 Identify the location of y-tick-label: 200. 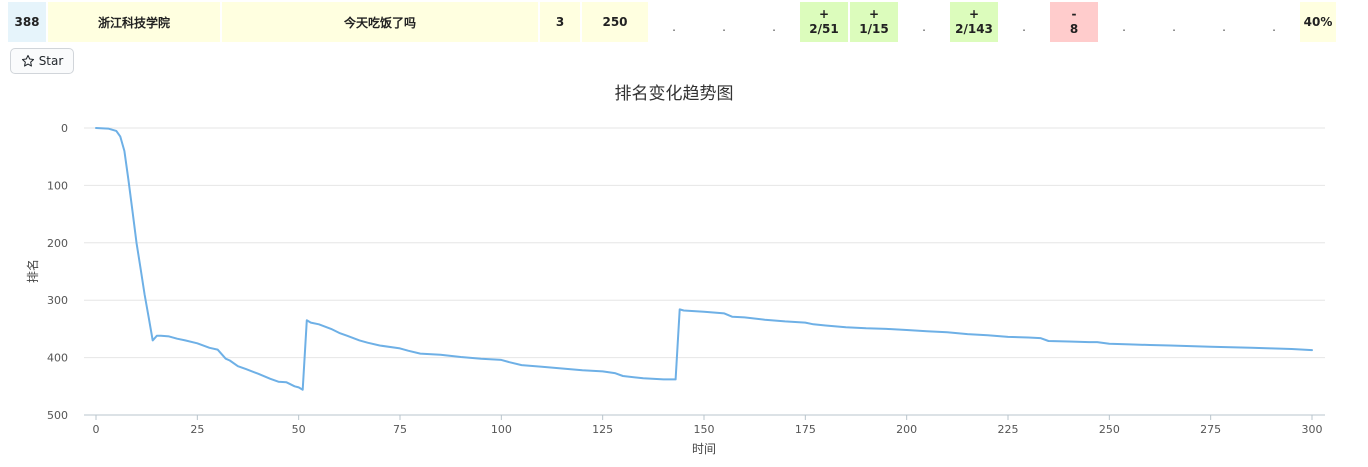
(57, 243).